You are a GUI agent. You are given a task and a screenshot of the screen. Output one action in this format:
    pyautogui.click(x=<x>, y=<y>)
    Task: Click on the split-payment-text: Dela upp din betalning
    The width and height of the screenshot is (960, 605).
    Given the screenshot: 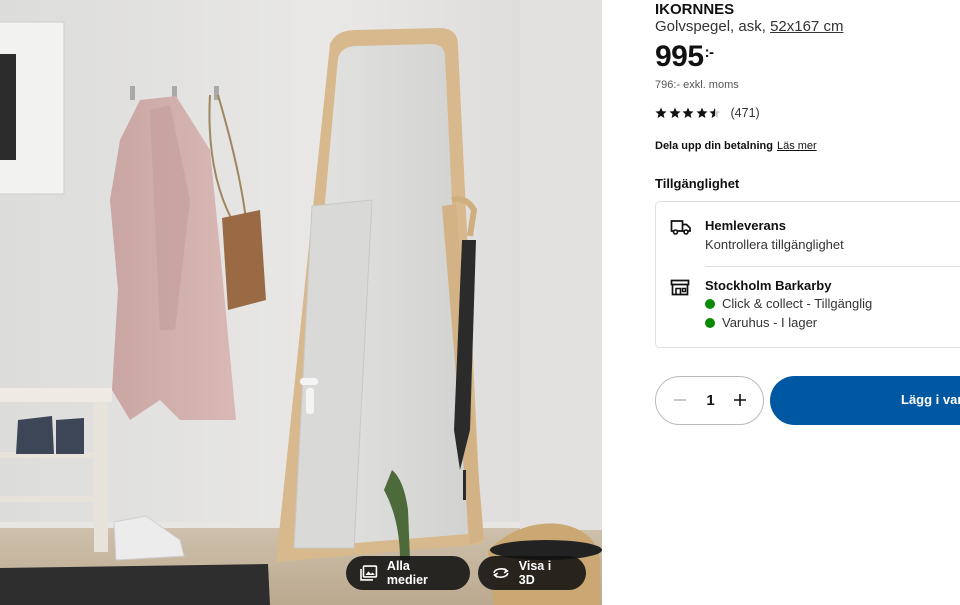 What is the action you would take?
    pyautogui.click(x=714, y=146)
    